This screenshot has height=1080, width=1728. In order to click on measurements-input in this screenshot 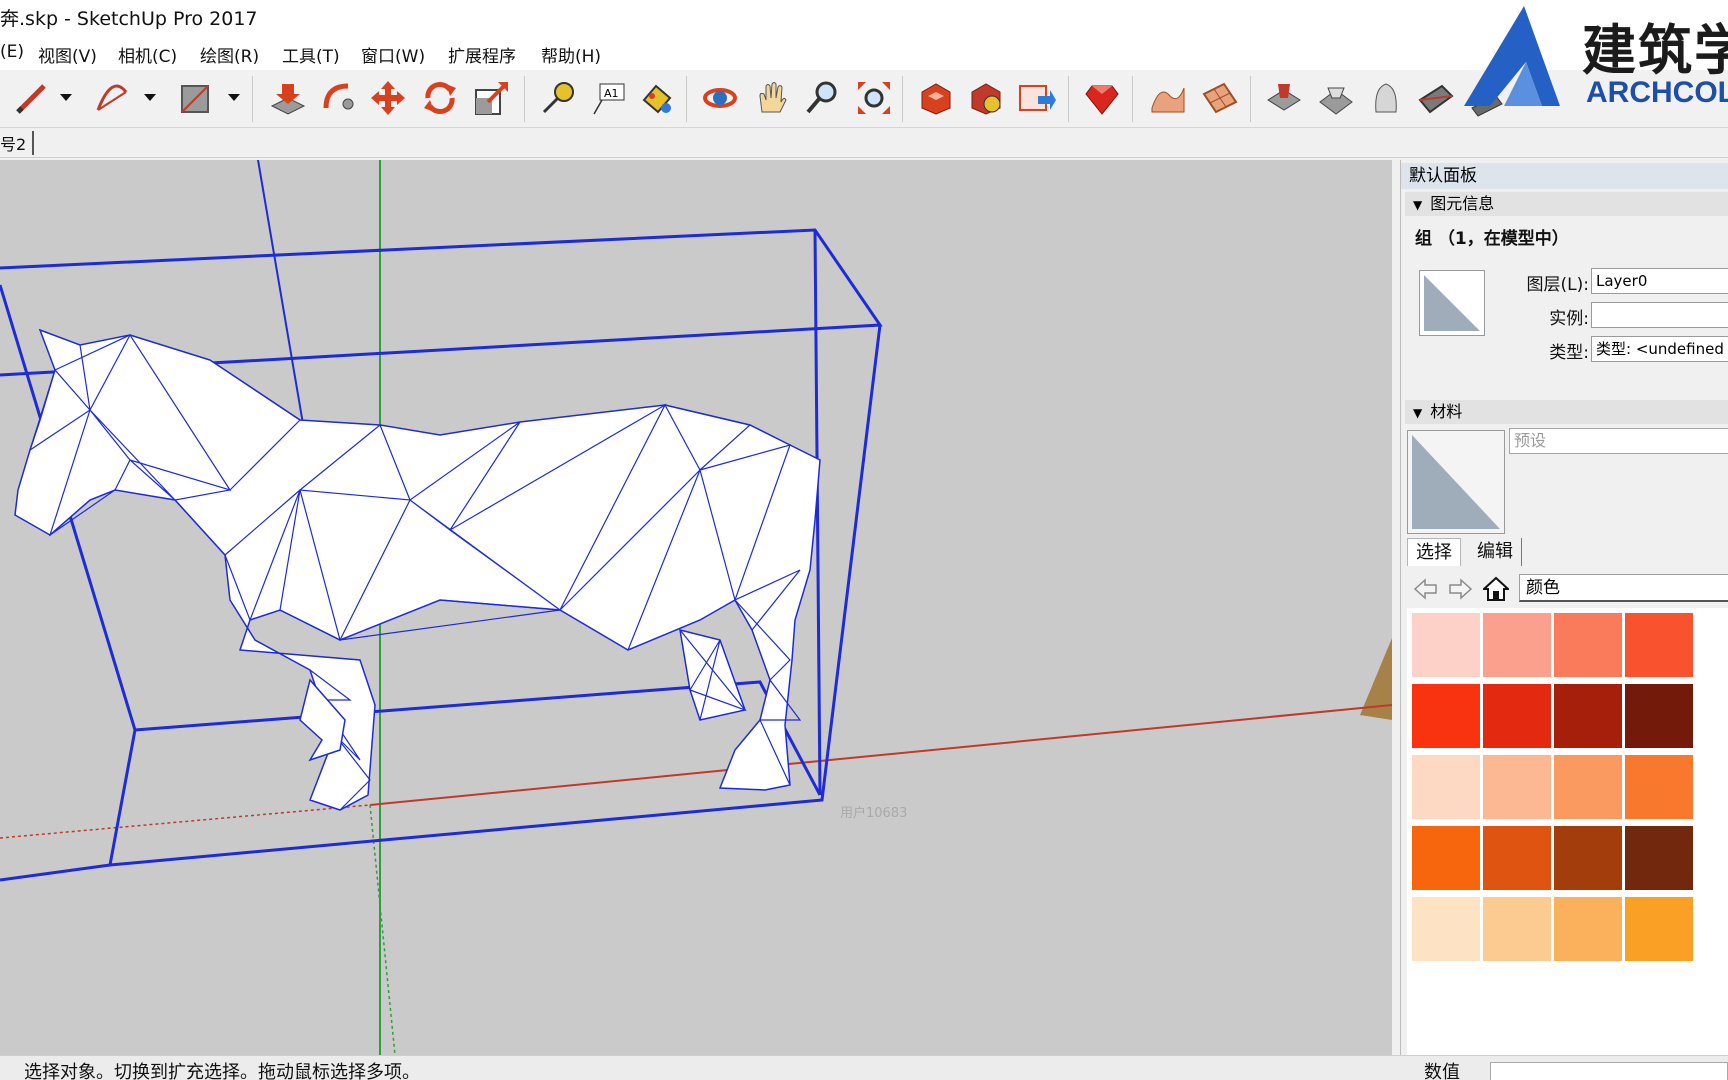, I will do `click(1609, 1071)`.